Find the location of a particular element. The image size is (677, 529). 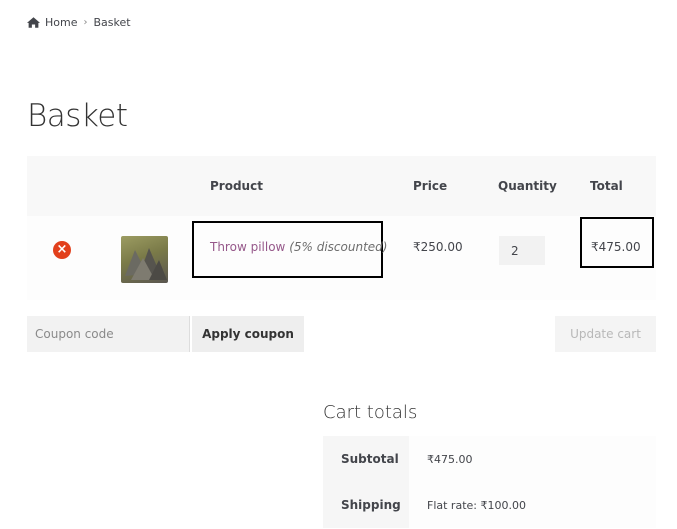

shipping-value: Flat rate: ₹100.00 is located at coordinates (532, 505).